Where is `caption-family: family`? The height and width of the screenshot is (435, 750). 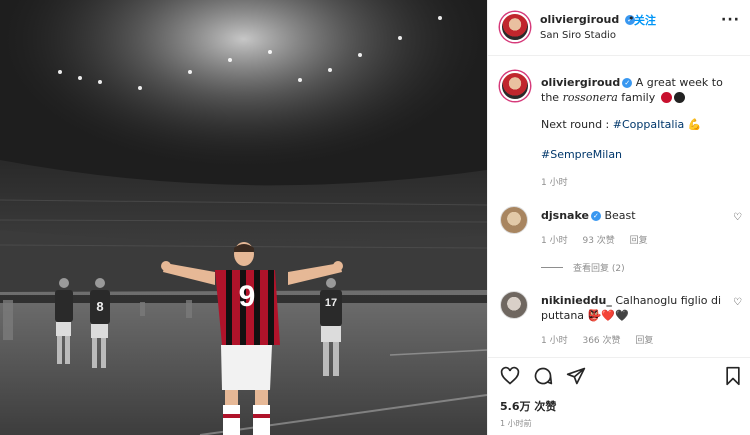
caption-family: family is located at coordinates (638, 97).